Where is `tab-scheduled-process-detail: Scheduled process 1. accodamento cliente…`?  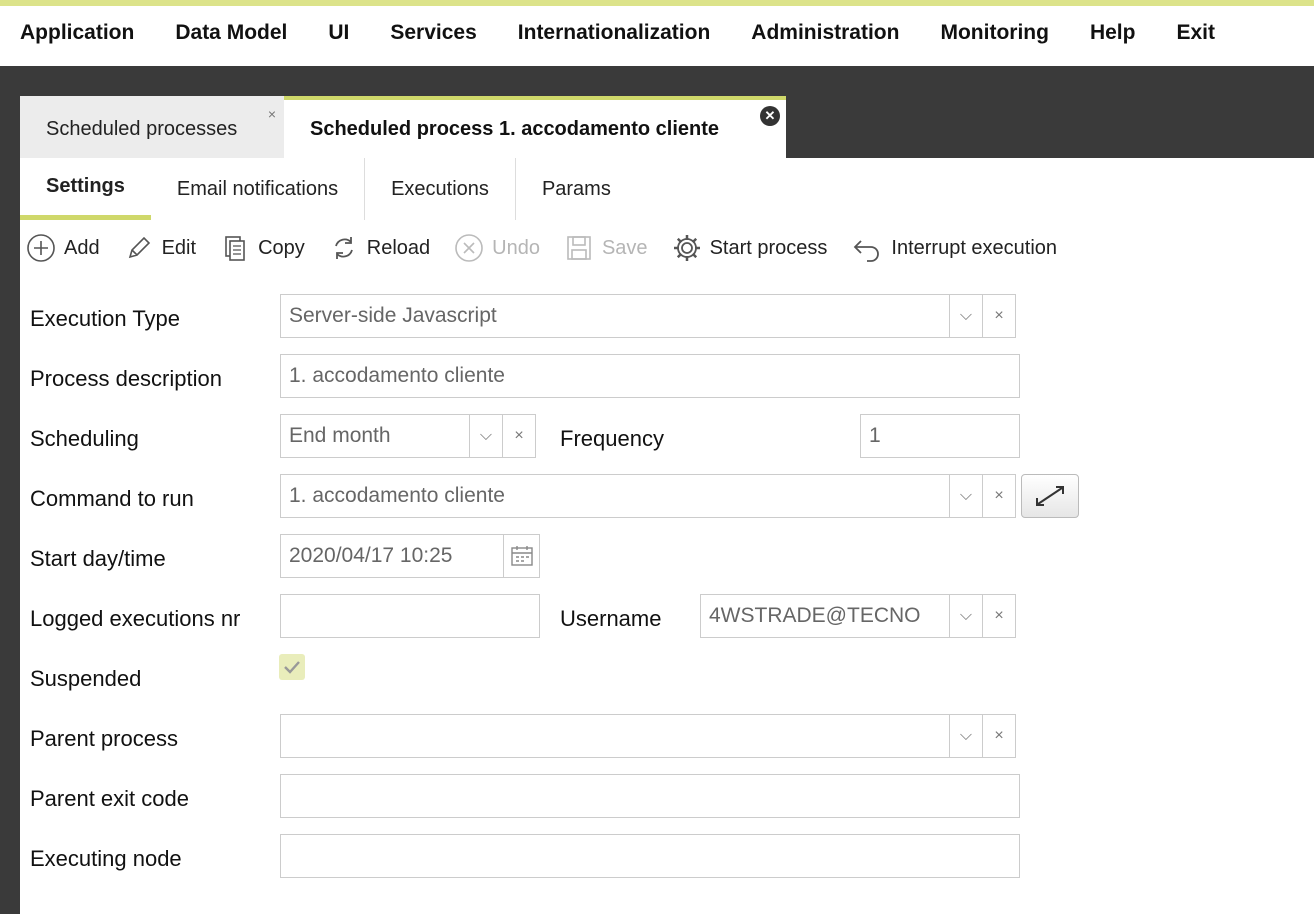 tab-scheduled-process-detail: Scheduled process 1. accodamento cliente… is located at coordinates (535, 127).